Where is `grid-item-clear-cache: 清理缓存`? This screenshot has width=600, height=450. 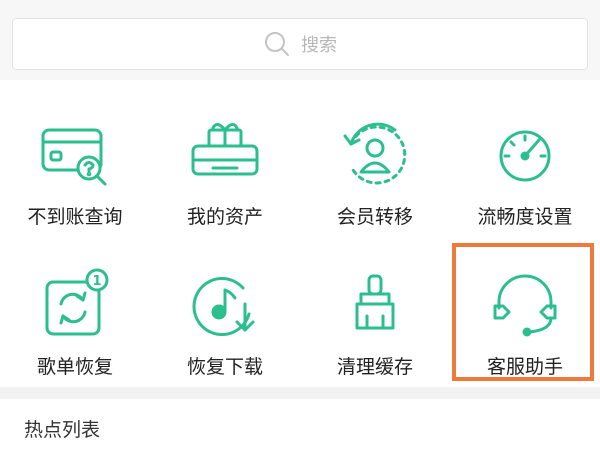 grid-item-clear-cache: 清理缓存 is located at coordinates (375, 305).